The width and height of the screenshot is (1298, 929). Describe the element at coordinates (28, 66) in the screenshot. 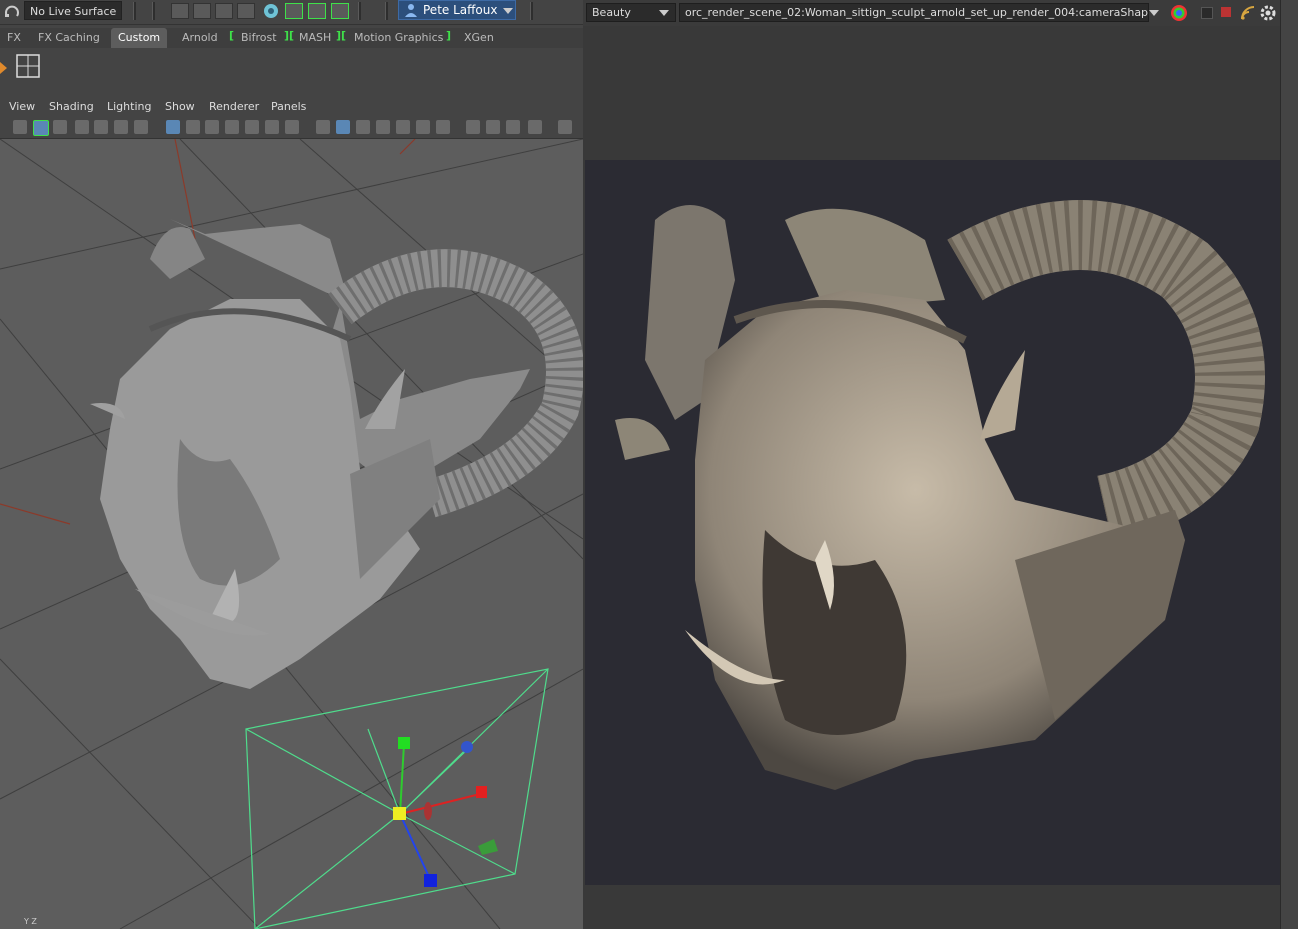

I see `grid-layout-icon` at that location.